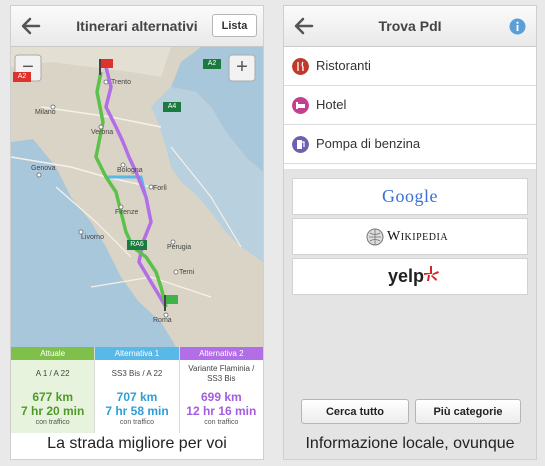 The height and width of the screenshot is (466, 545). Describe the element at coordinates (355, 411) in the screenshot. I see `search-all-button: Cerca tutto` at that location.